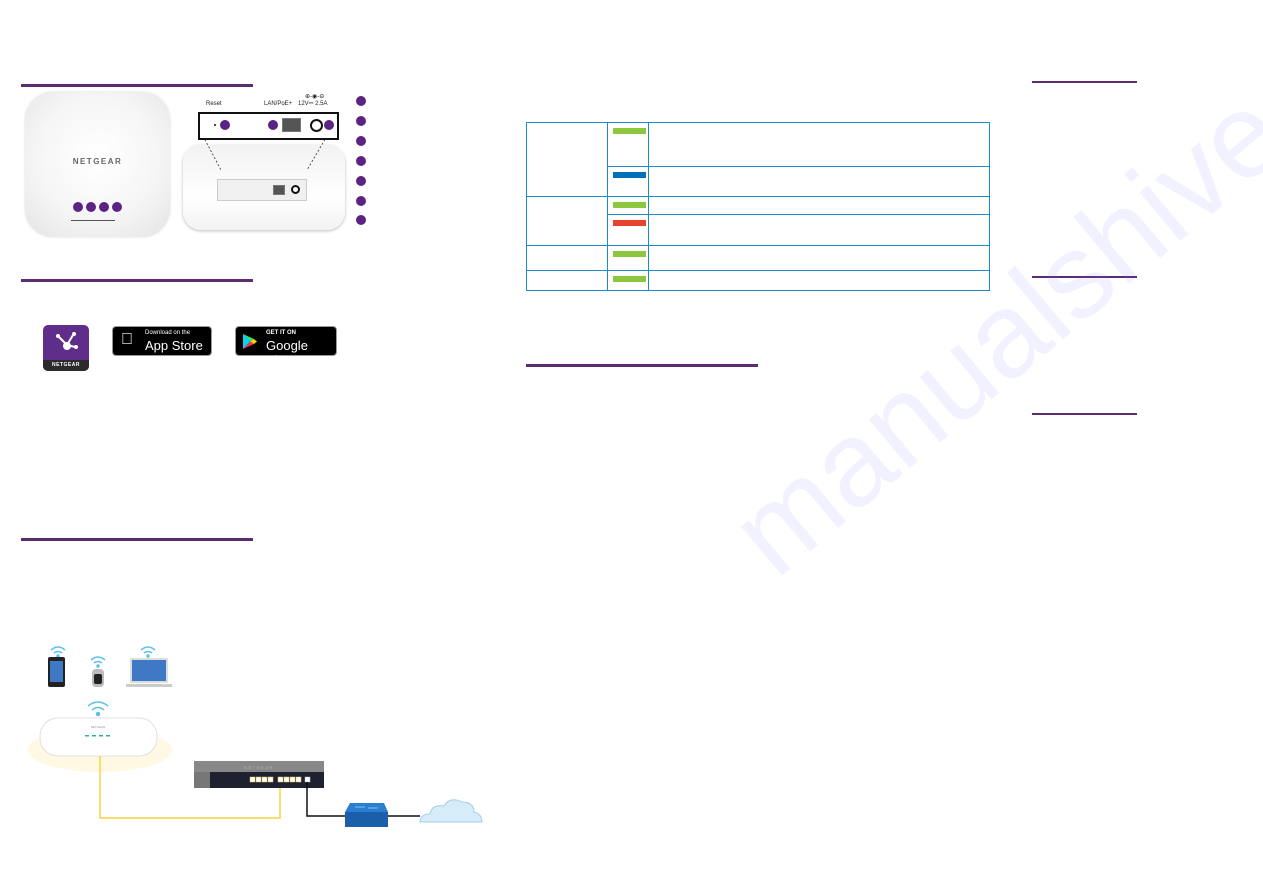 This screenshot has height=893, width=1263. What do you see at coordinates (98, 727) in the screenshot?
I see `ap-logo: NETGEAR` at bounding box center [98, 727].